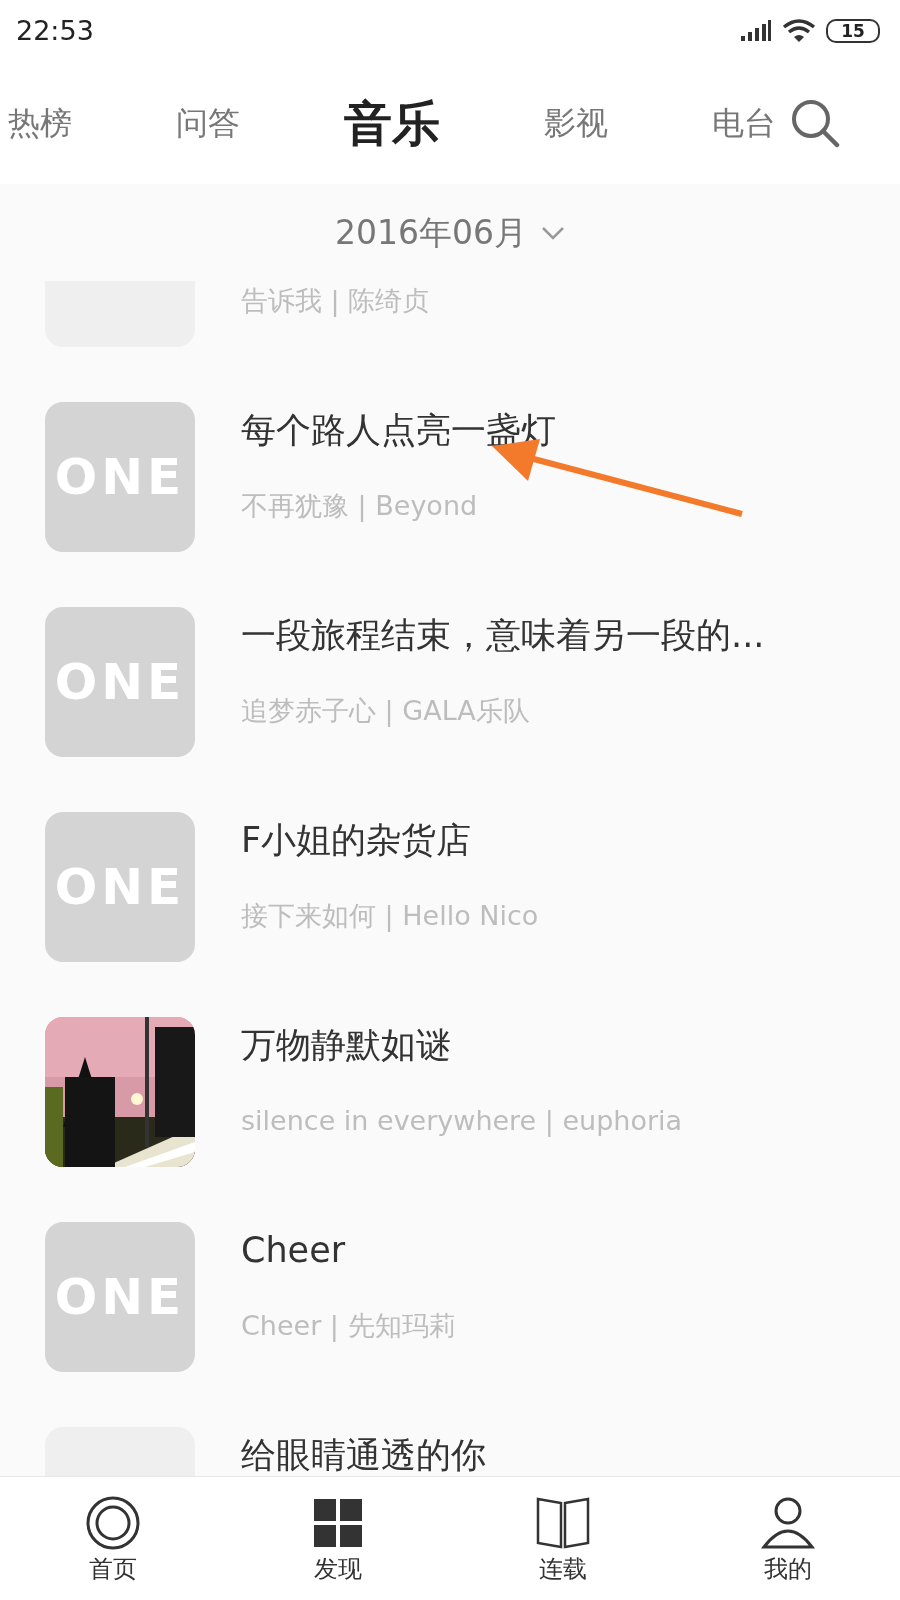 The height and width of the screenshot is (1600, 900). What do you see at coordinates (815, 123) in the screenshot?
I see `search-icon` at bounding box center [815, 123].